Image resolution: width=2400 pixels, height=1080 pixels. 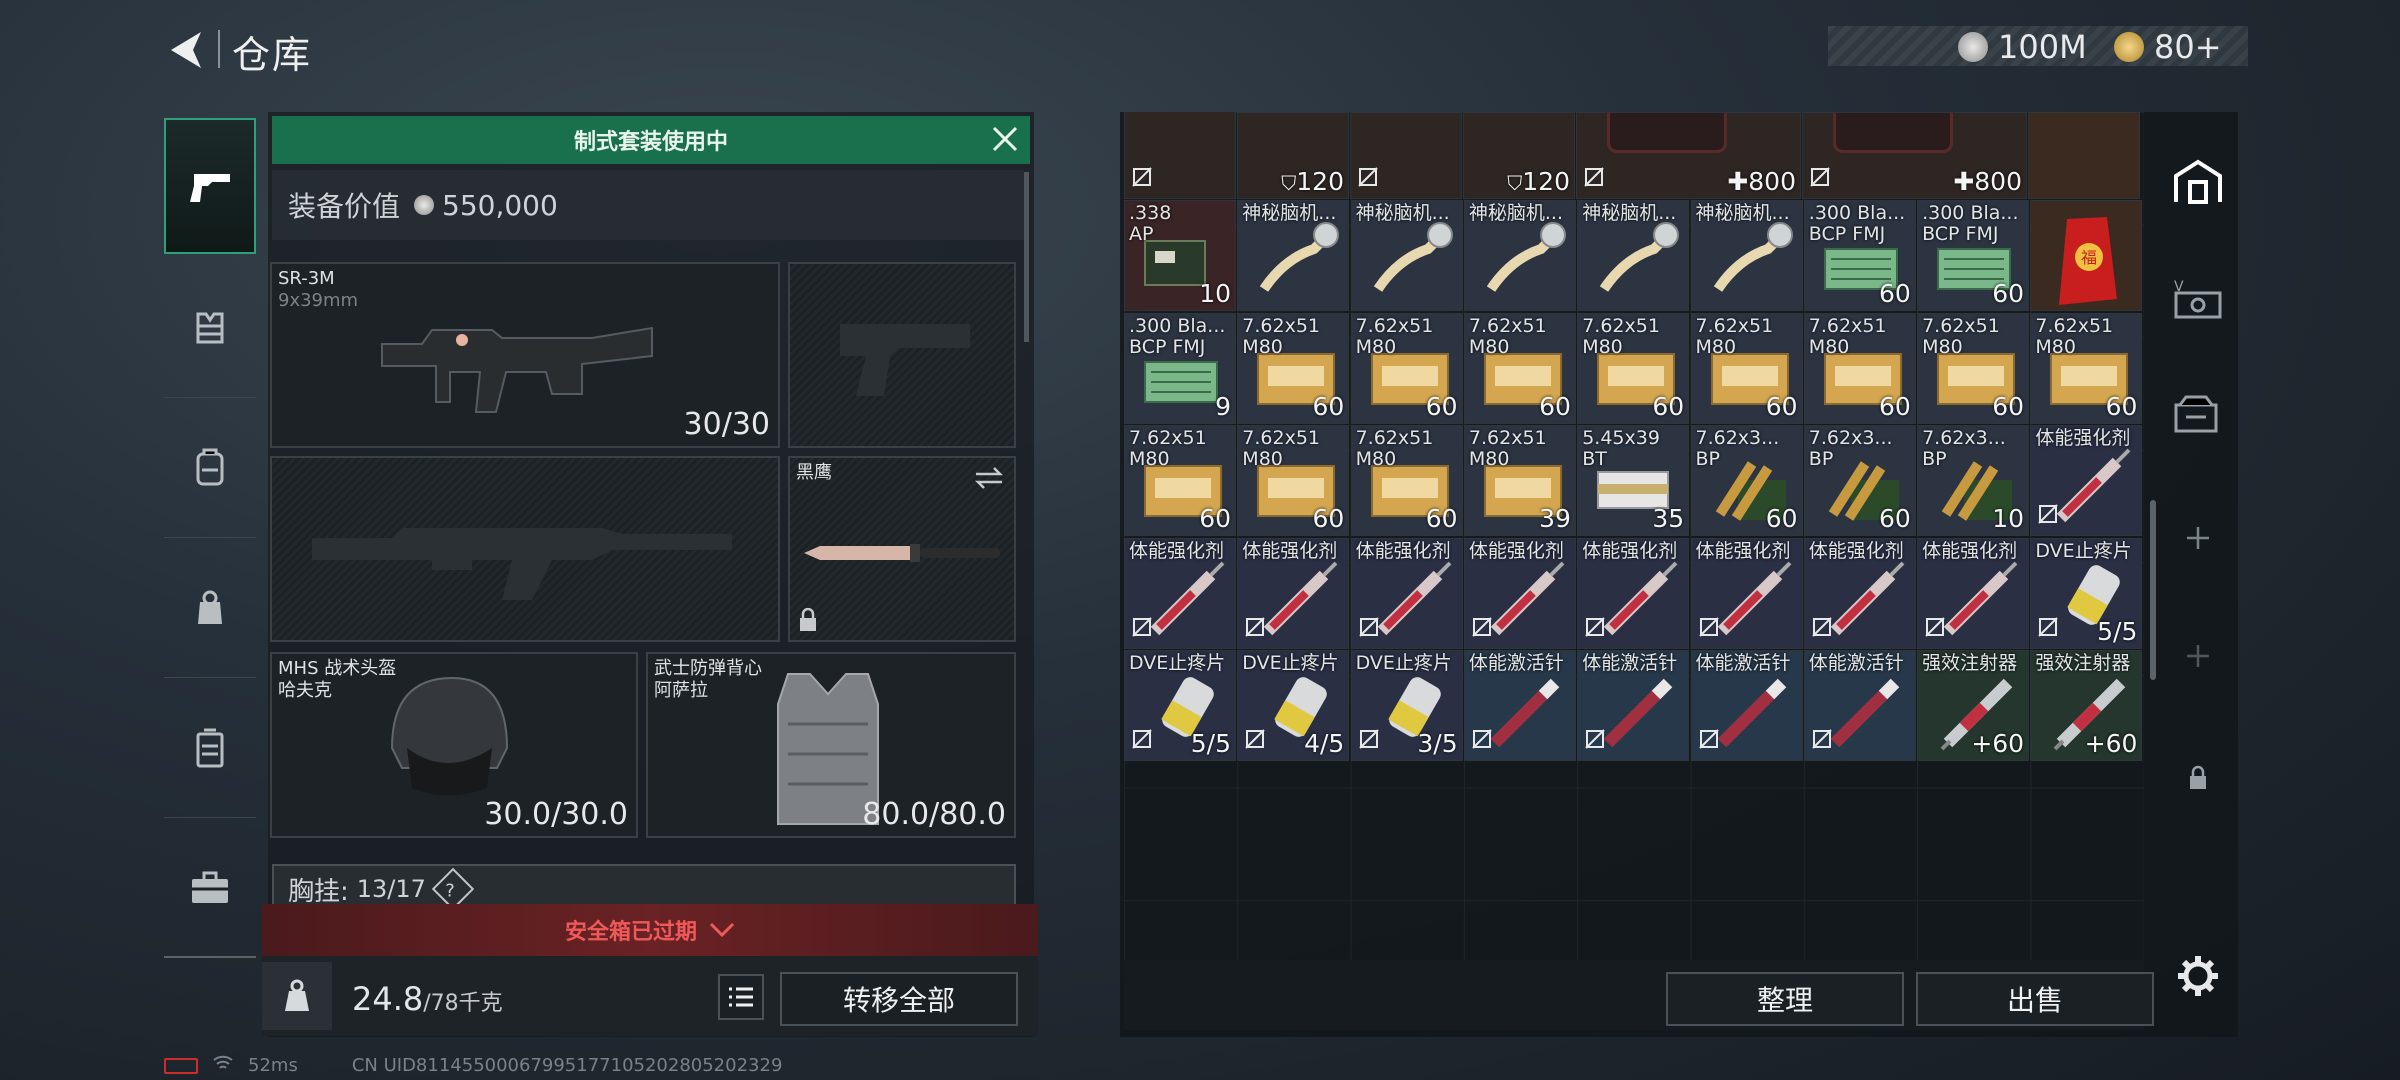 I want to click on transfer-all-button: 转移全部, so click(x=899, y=999).